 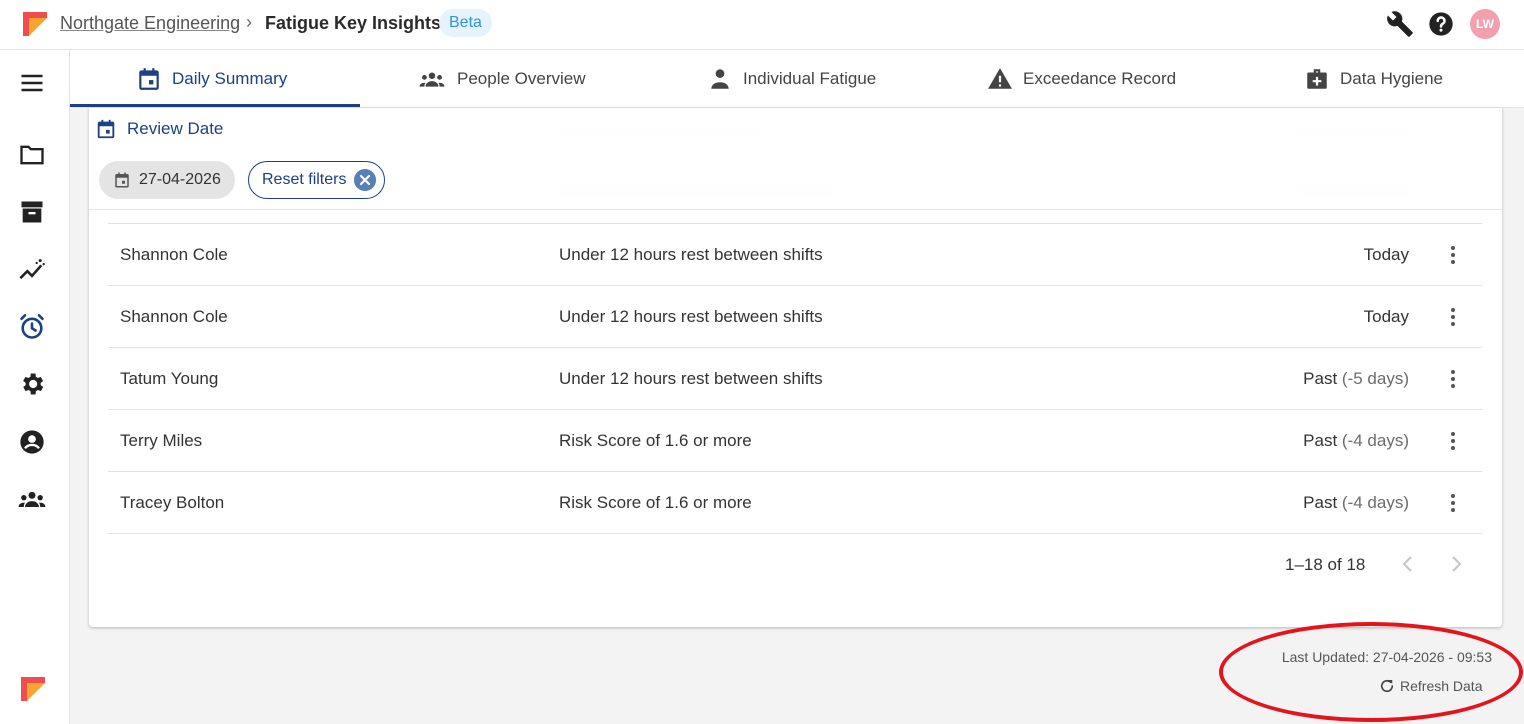 What do you see at coordinates (1386, 657) in the screenshot?
I see `last-updated-text: Last Updated: 27-04-2026 - 09:53` at bounding box center [1386, 657].